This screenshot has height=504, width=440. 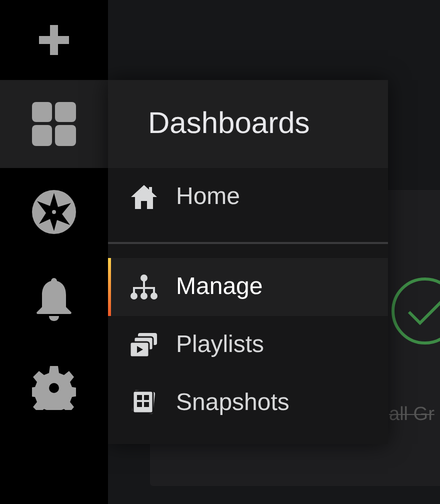 I want to click on hierarchy-icon, so click(x=144, y=287).